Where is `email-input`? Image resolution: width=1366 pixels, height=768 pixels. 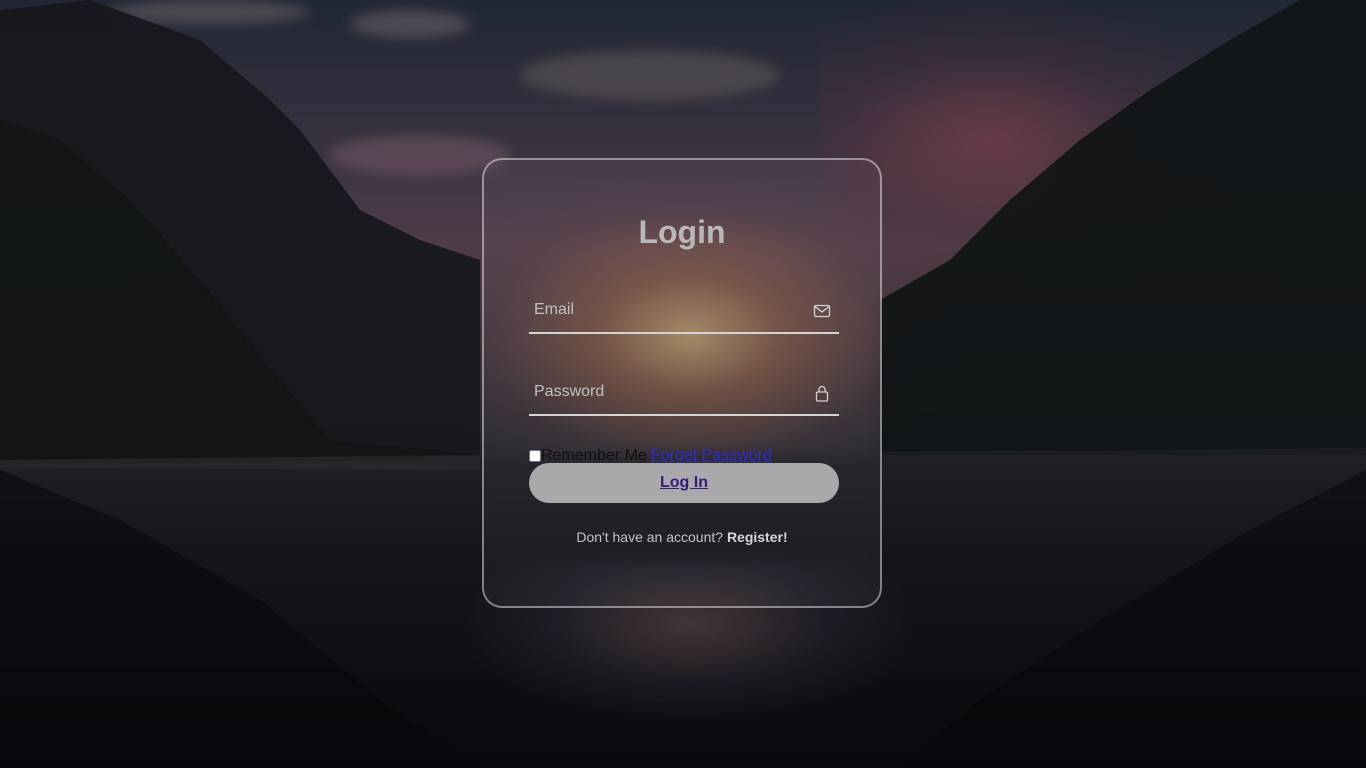
email-input is located at coordinates (666, 310).